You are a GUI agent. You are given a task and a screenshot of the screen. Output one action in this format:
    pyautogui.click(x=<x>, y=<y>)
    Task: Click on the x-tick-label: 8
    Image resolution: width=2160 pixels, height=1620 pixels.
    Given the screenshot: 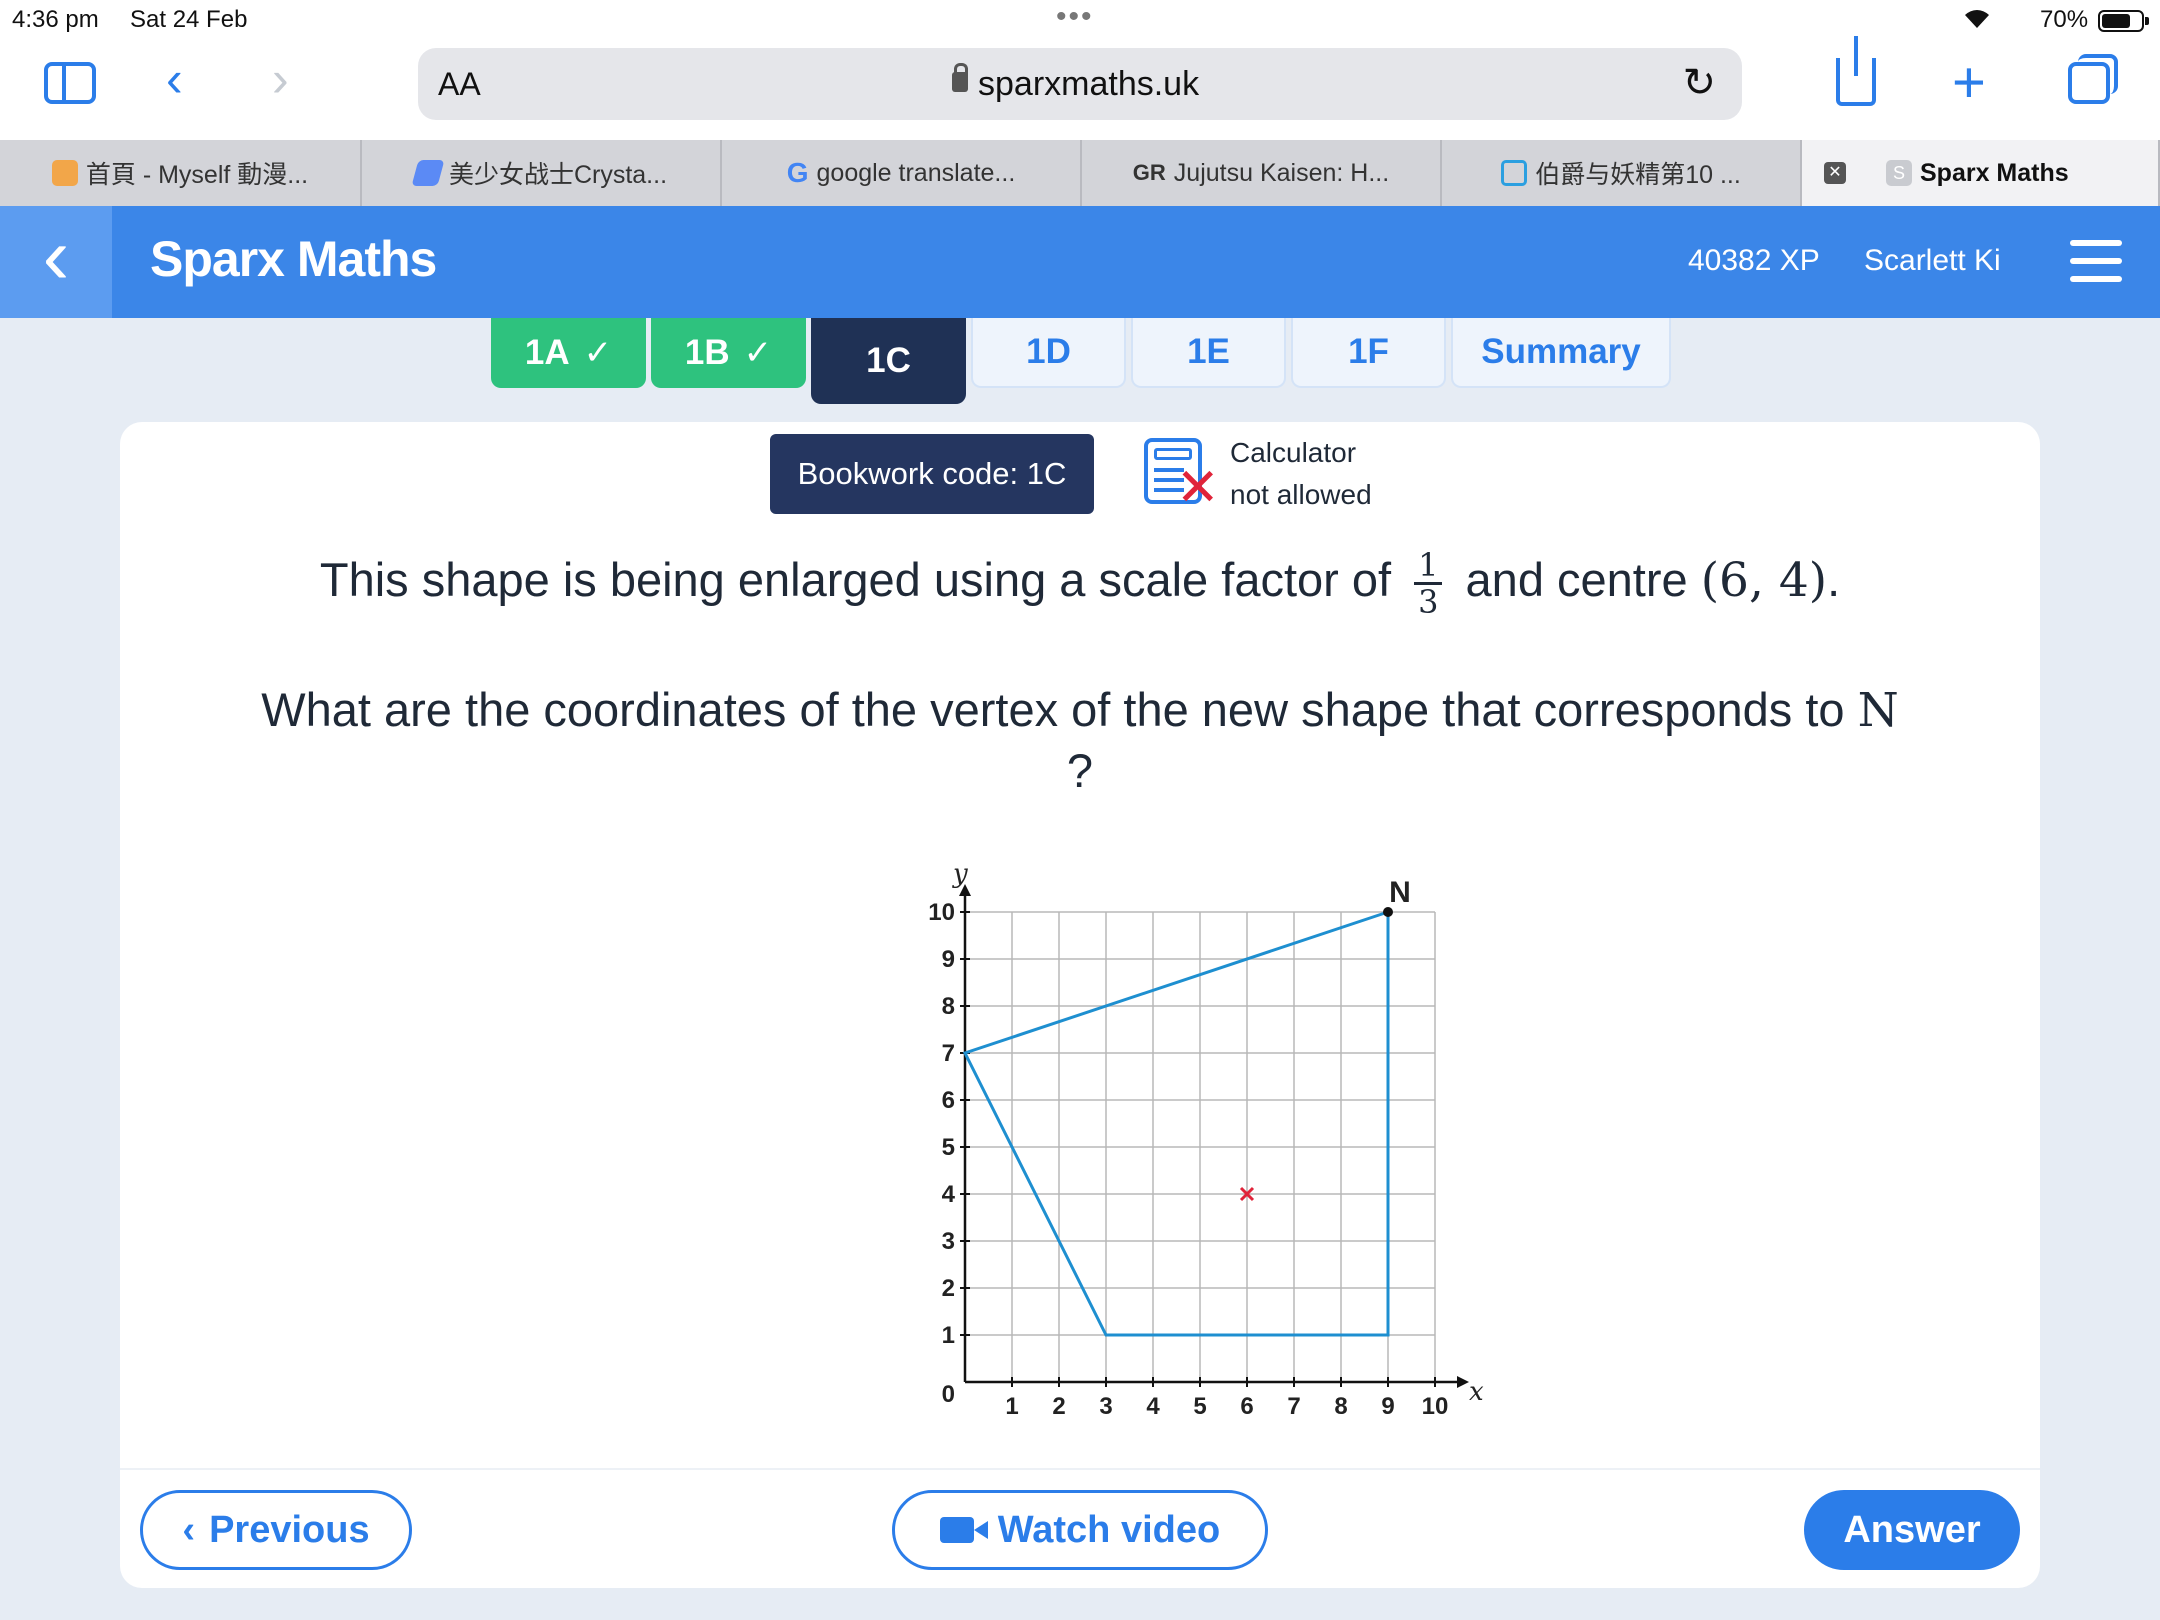 What is the action you would take?
    pyautogui.click(x=1340, y=1406)
    